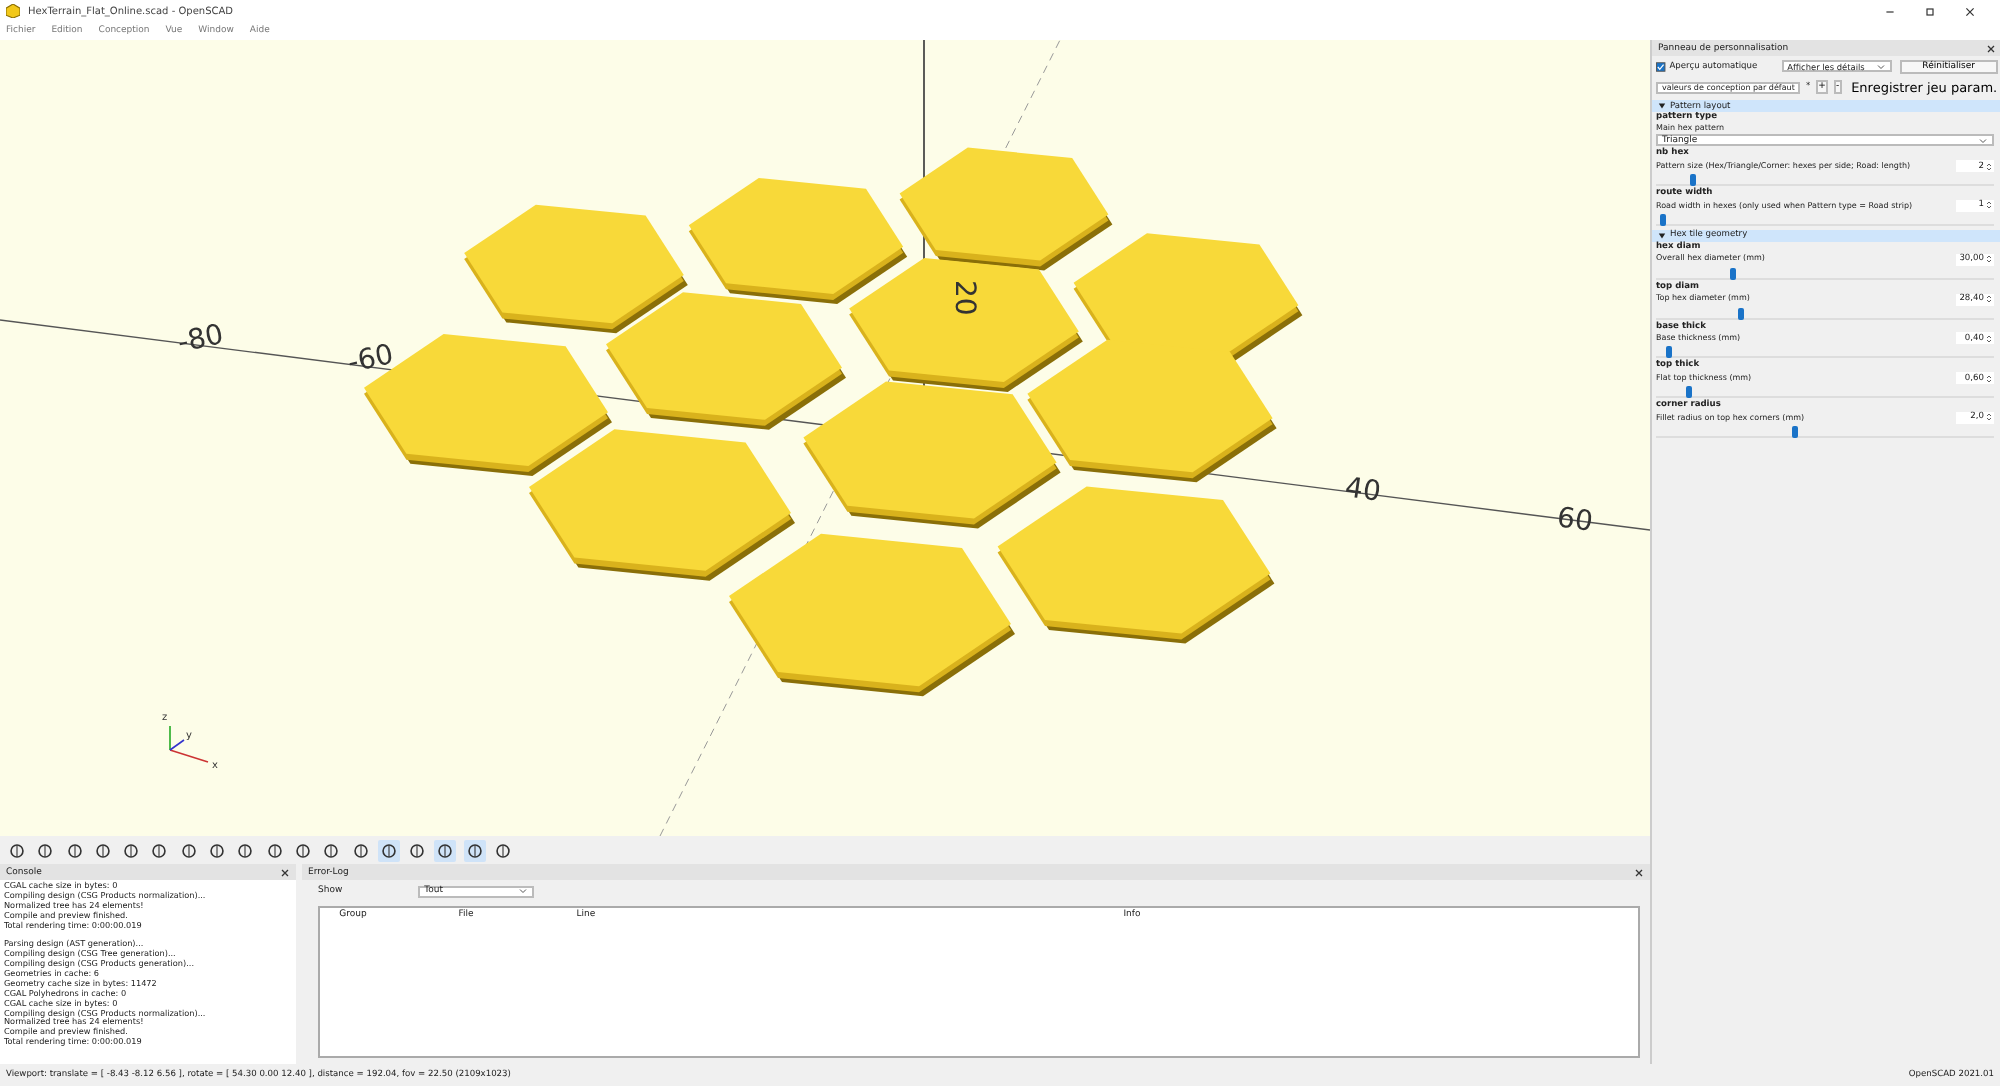  Describe the element at coordinates (1362, 490) in the screenshot. I see `axis-tick-label: 40` at that location.